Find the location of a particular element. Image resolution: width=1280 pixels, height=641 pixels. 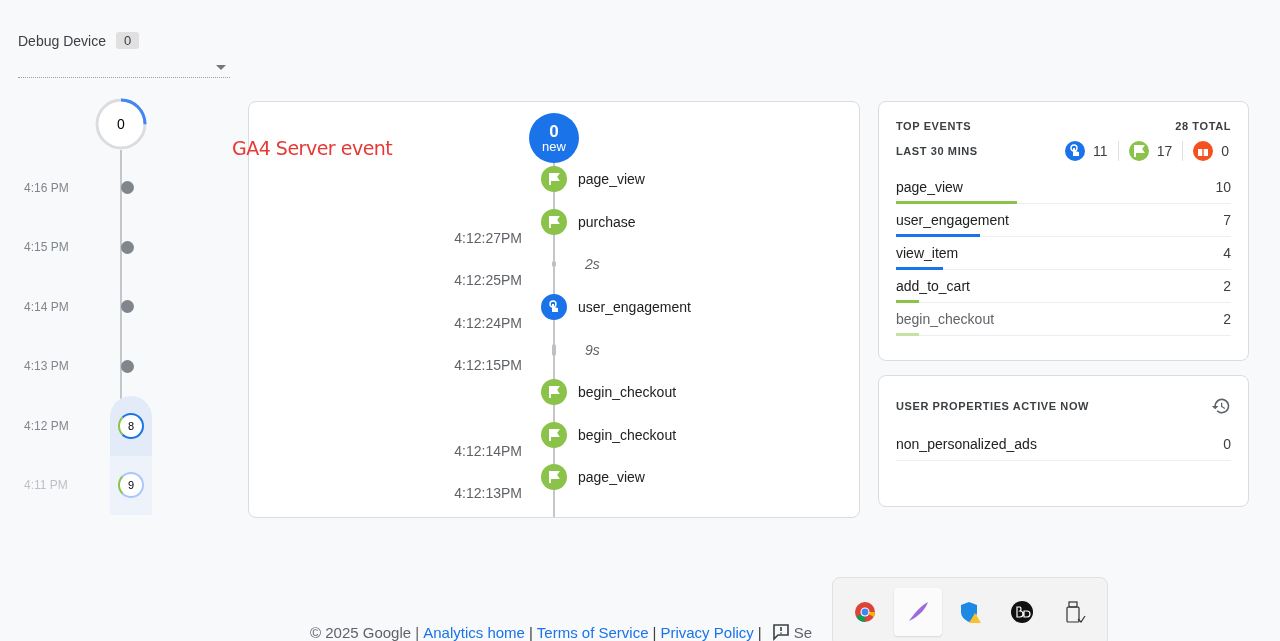

footer-link: Terms of Service is located at coordinates (592, 632).